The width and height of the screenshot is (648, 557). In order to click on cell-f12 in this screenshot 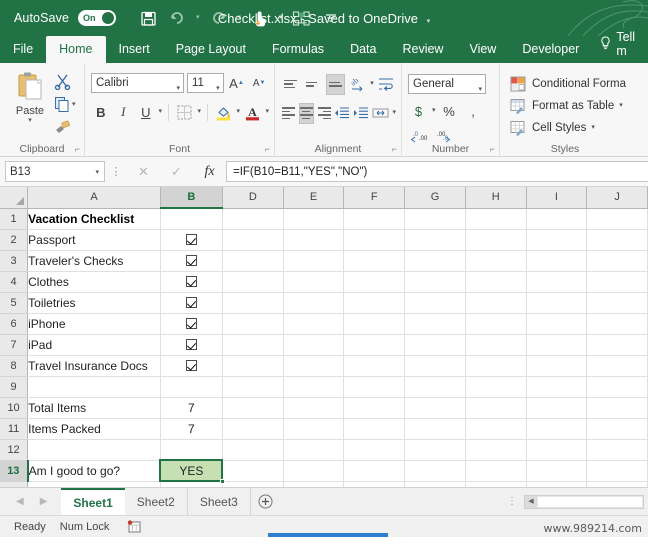, I will do `click(374, 450)`.